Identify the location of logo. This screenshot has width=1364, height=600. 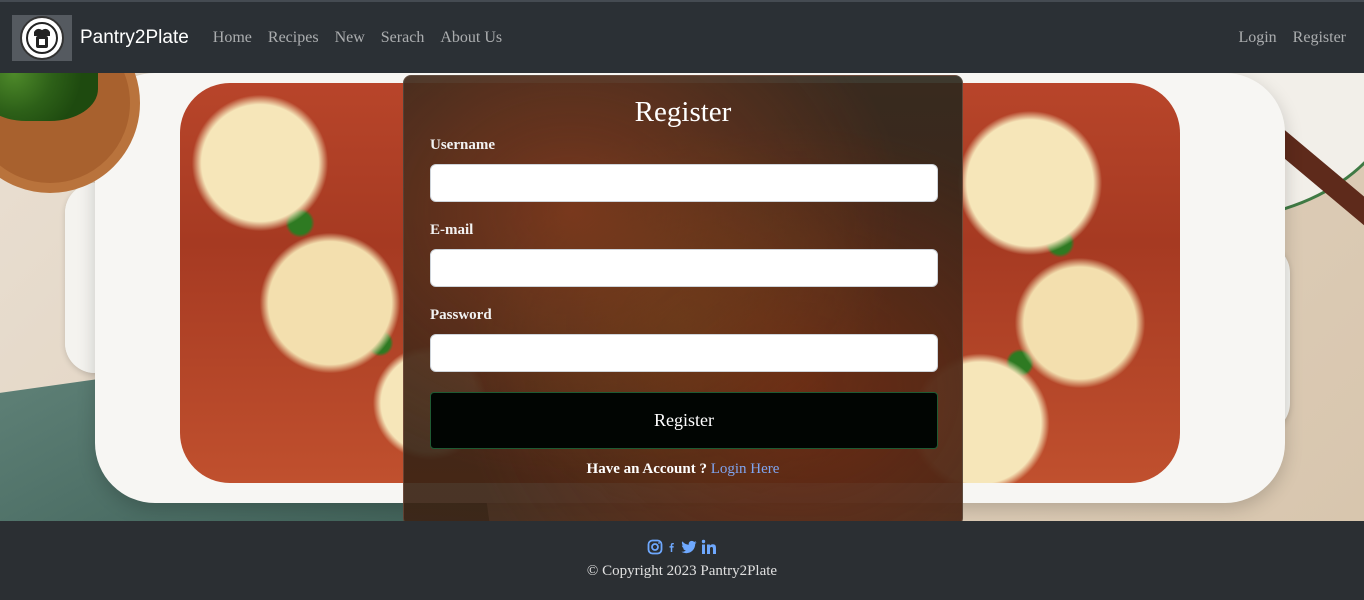
(42, 37).